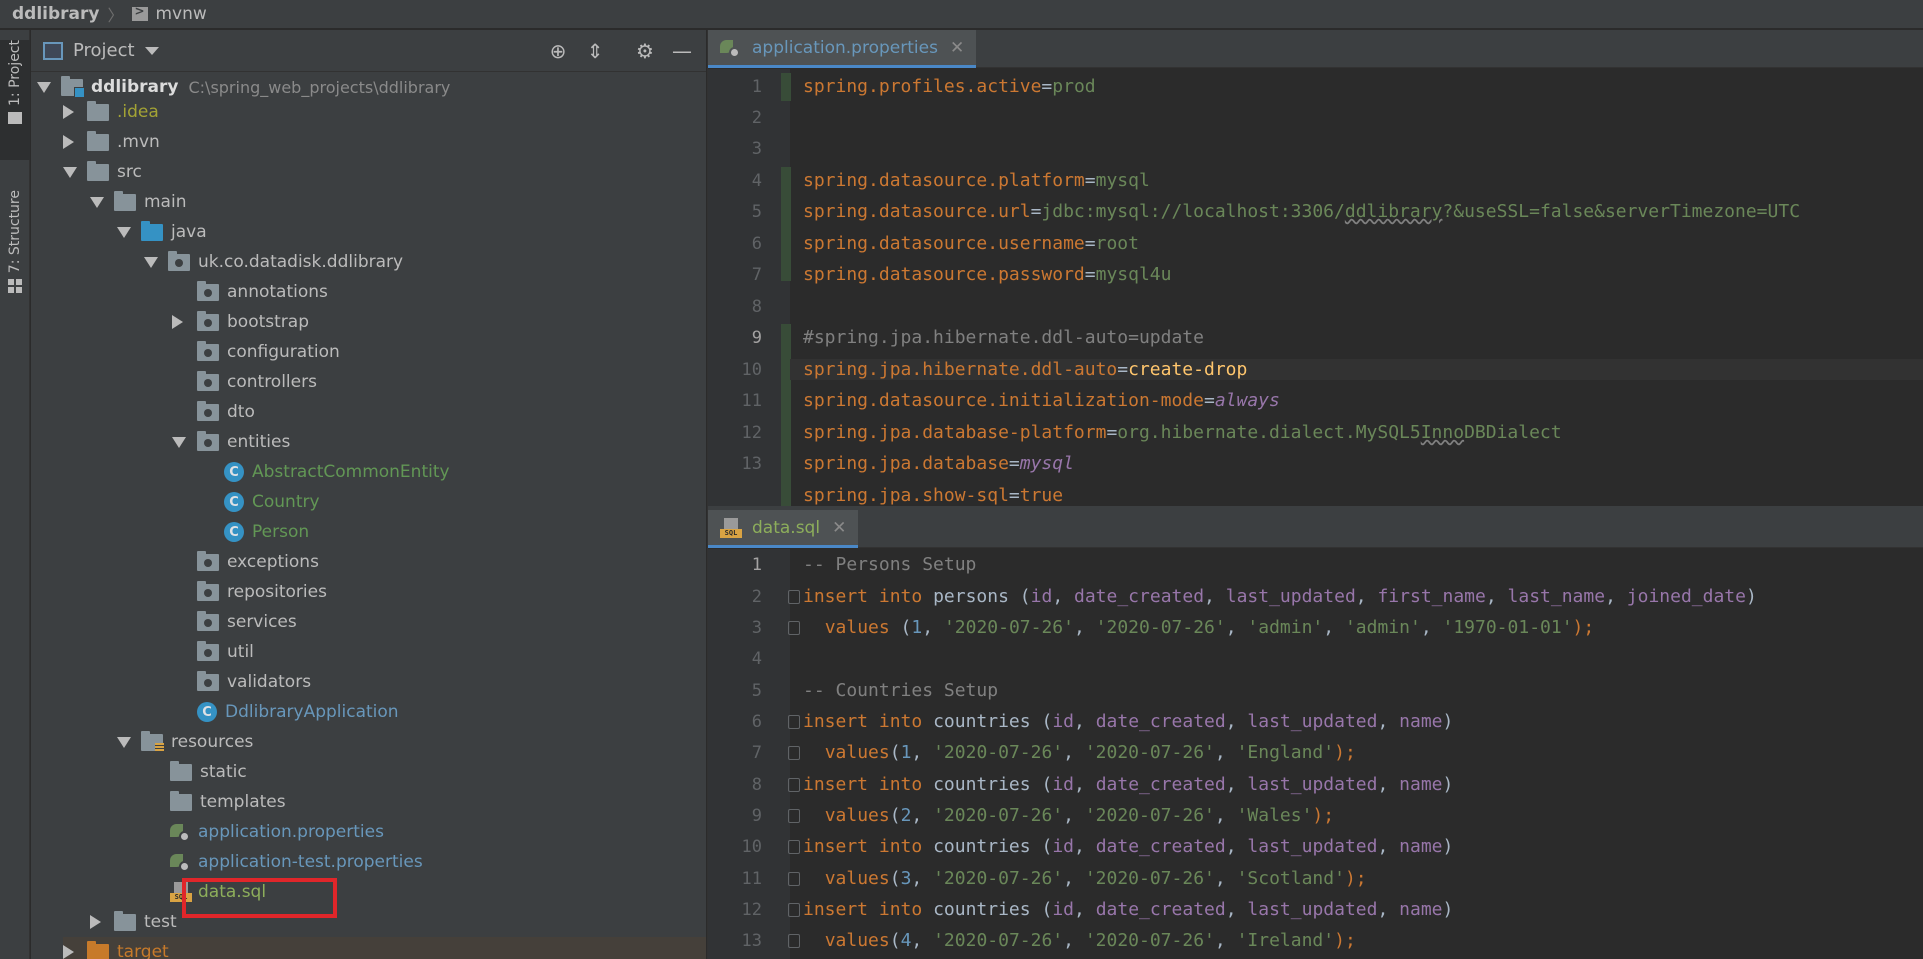  I want to click on locate-icon: ⊕, so click(558, 51).